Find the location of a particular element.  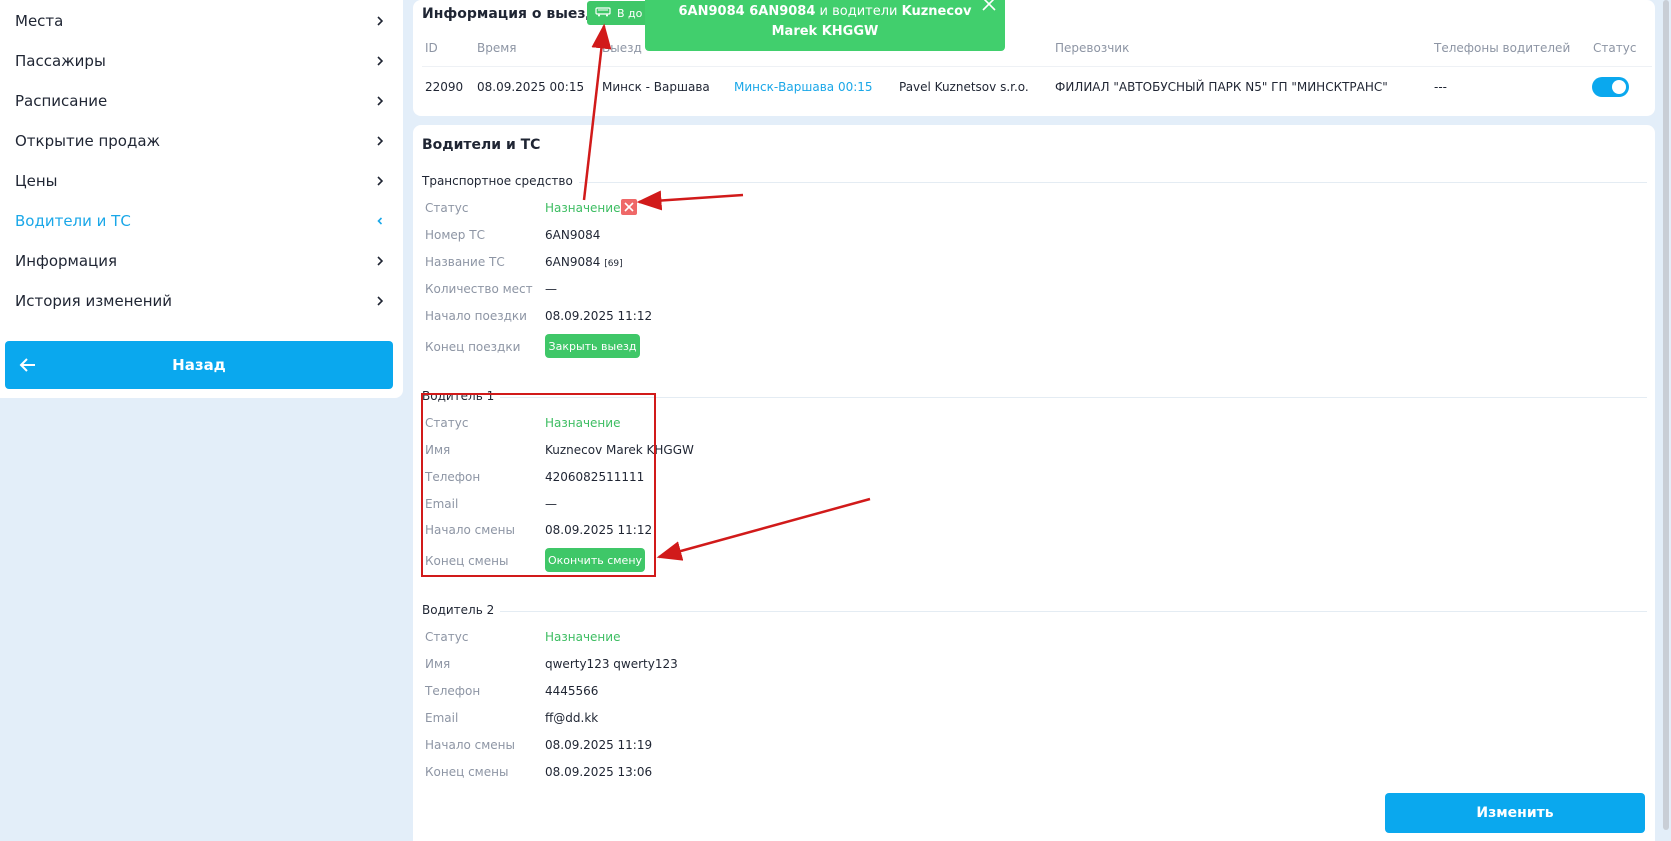

vehicle-status-label: Статус is located at coordinates (447, 208).